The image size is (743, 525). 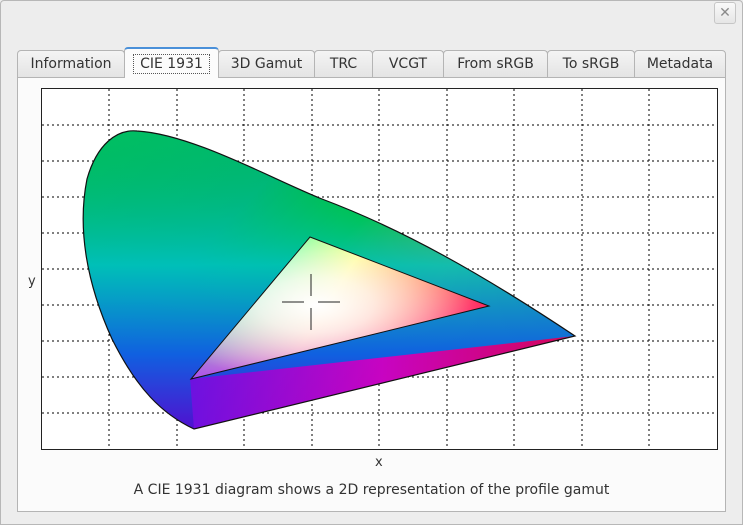 I want to click on close-button: ✕, so click(x=725, y=13).